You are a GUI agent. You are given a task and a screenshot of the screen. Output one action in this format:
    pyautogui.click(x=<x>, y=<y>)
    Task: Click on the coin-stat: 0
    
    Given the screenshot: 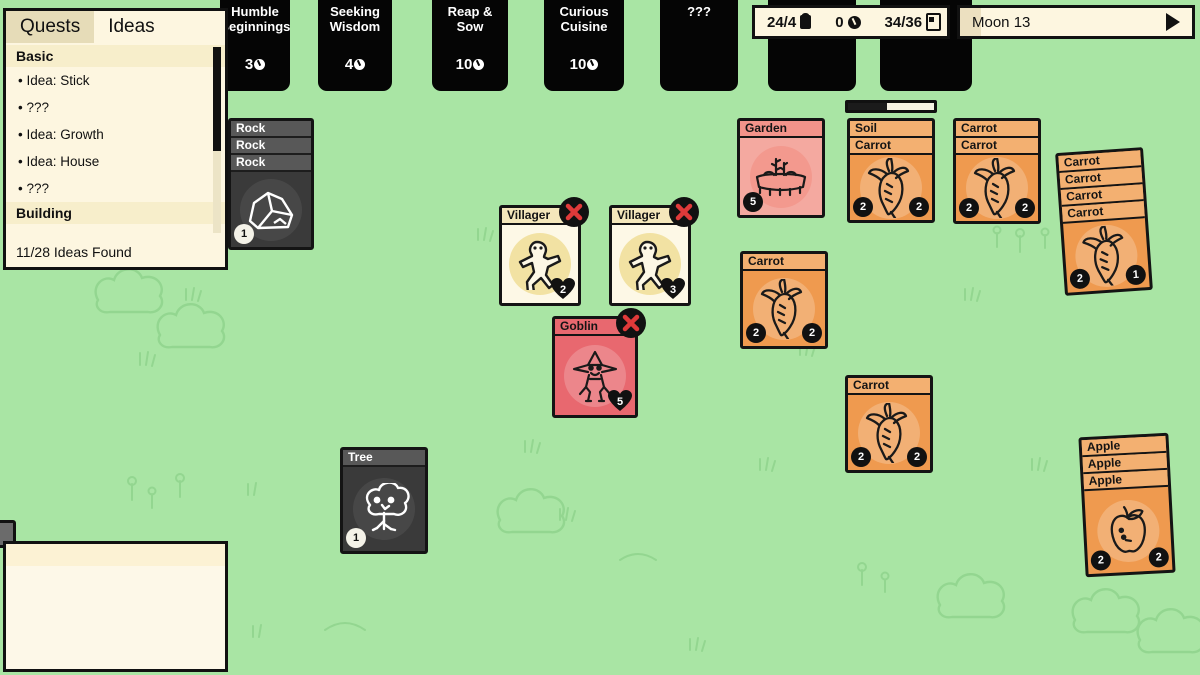 What is the action you would take?
    pyautogui.click(x=847, y=22)
    